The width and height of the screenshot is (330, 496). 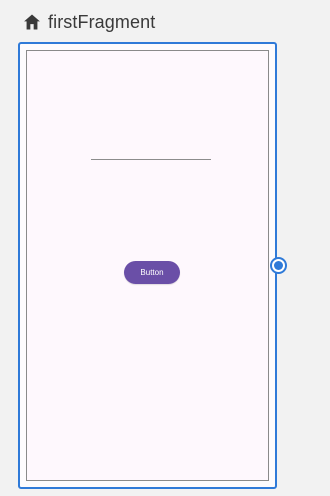 I want to click on resize-handle, so click(x=278, y=265).